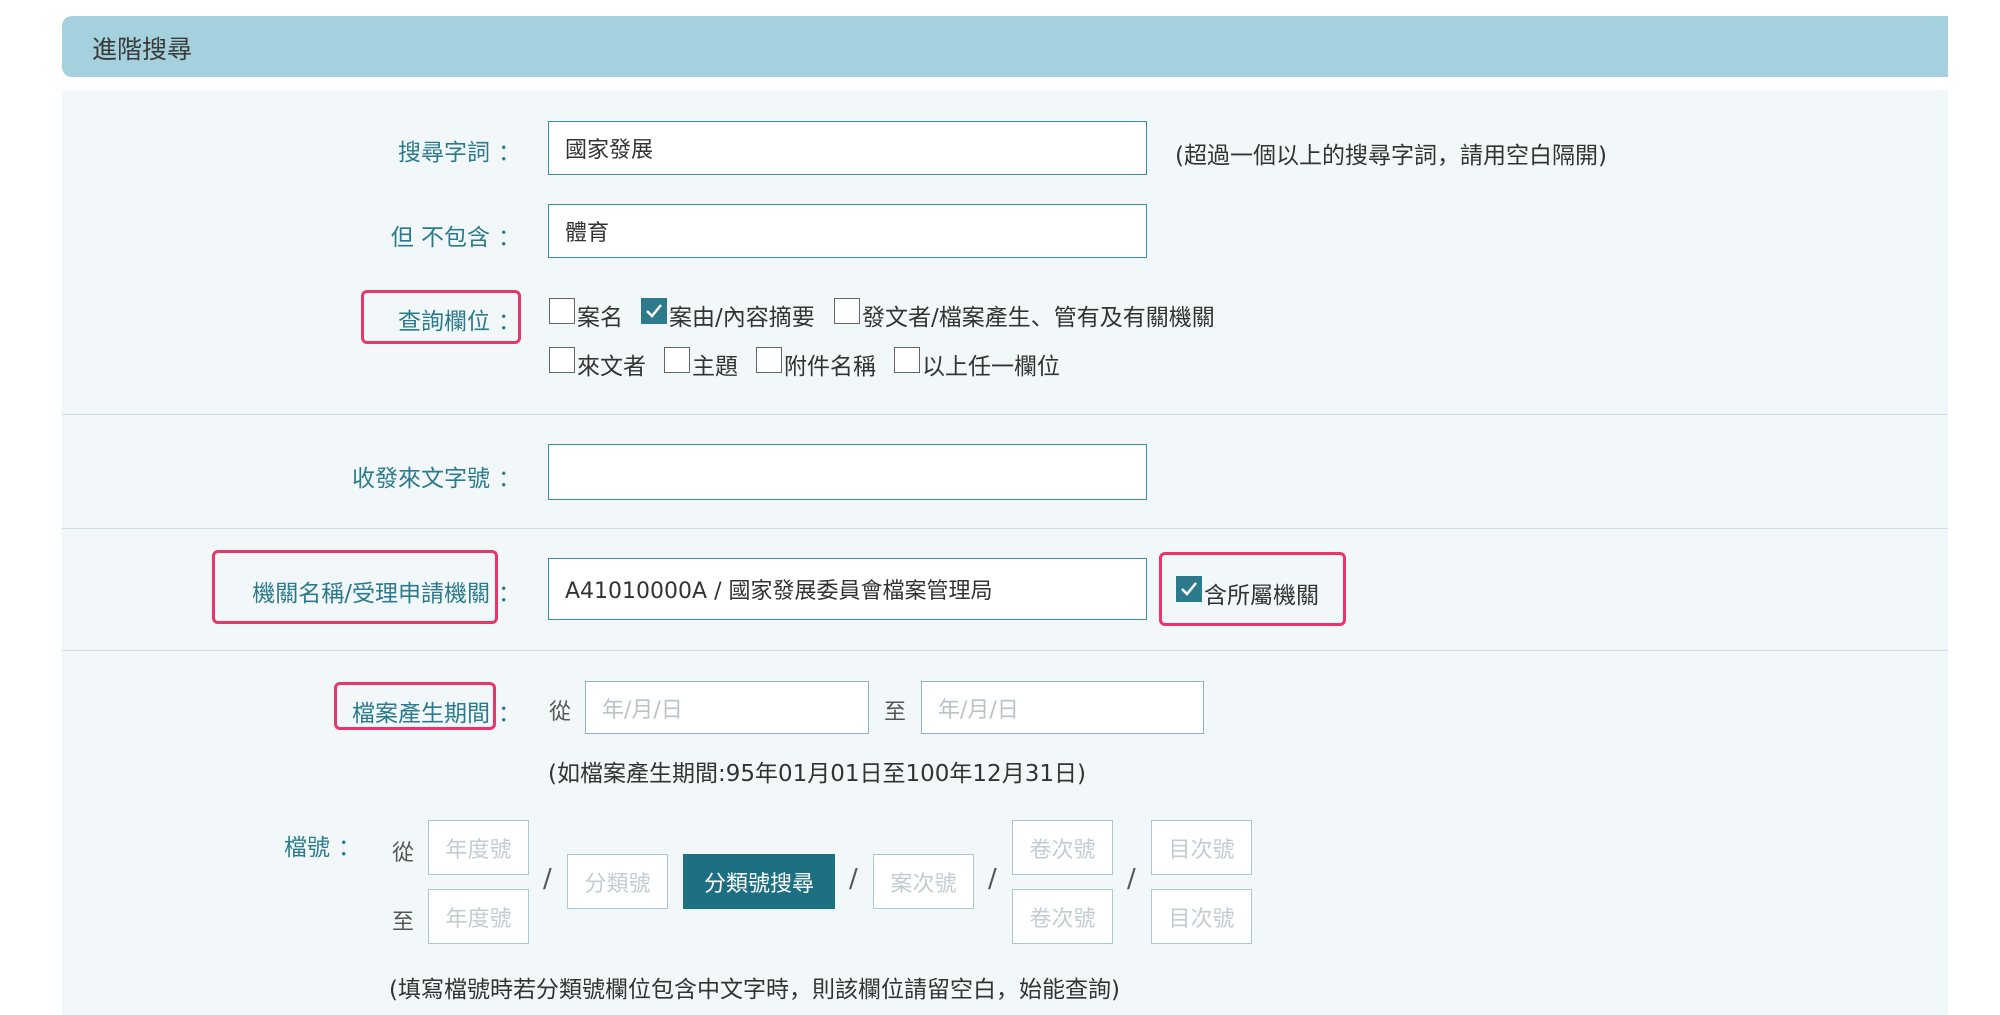  Describe the element at coordinates (847, 472) in the screenshot. I see `doc-number-input` at that location.